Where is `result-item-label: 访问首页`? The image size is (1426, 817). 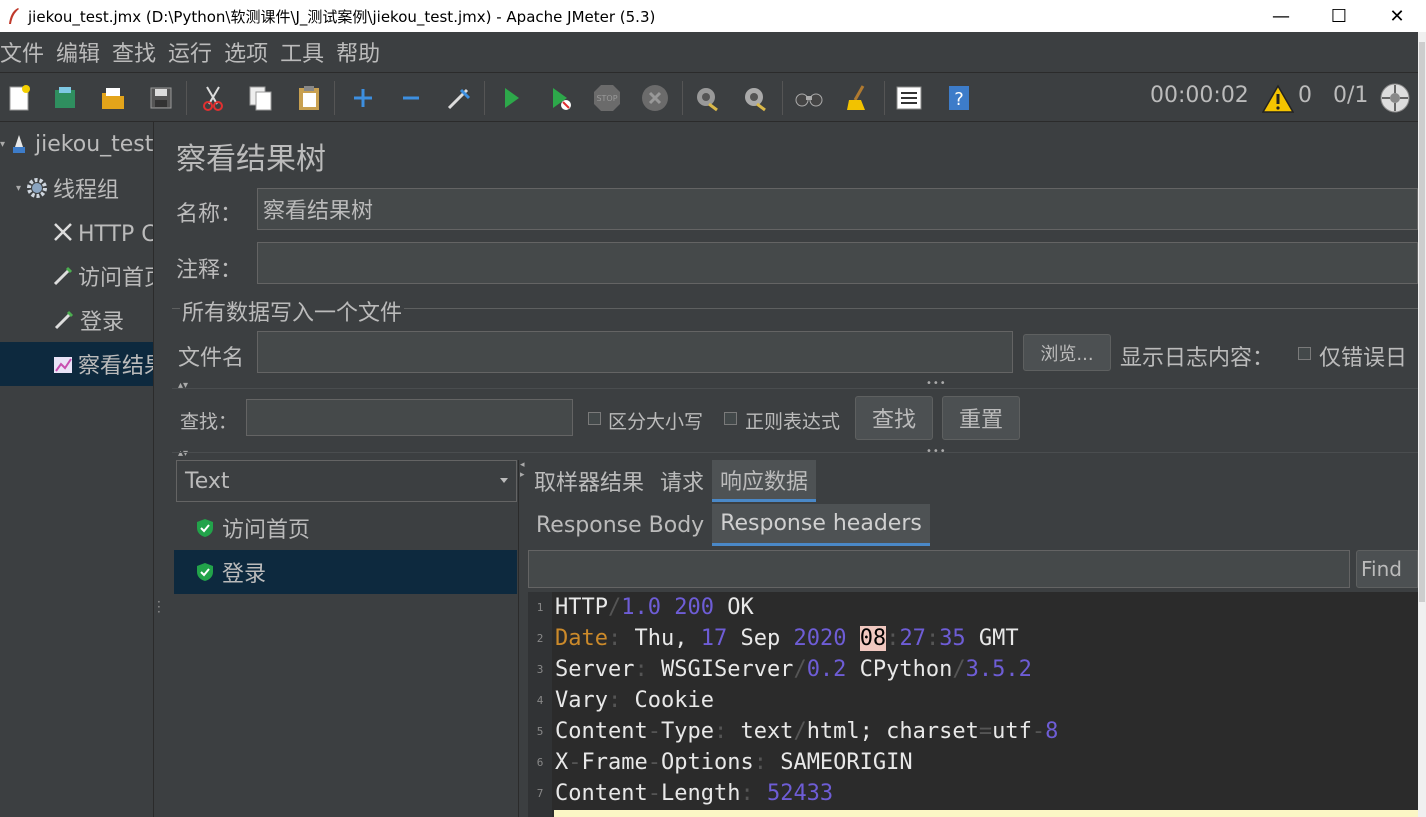
result-item-label: 访问首页 is located at coordinates (266, 530).